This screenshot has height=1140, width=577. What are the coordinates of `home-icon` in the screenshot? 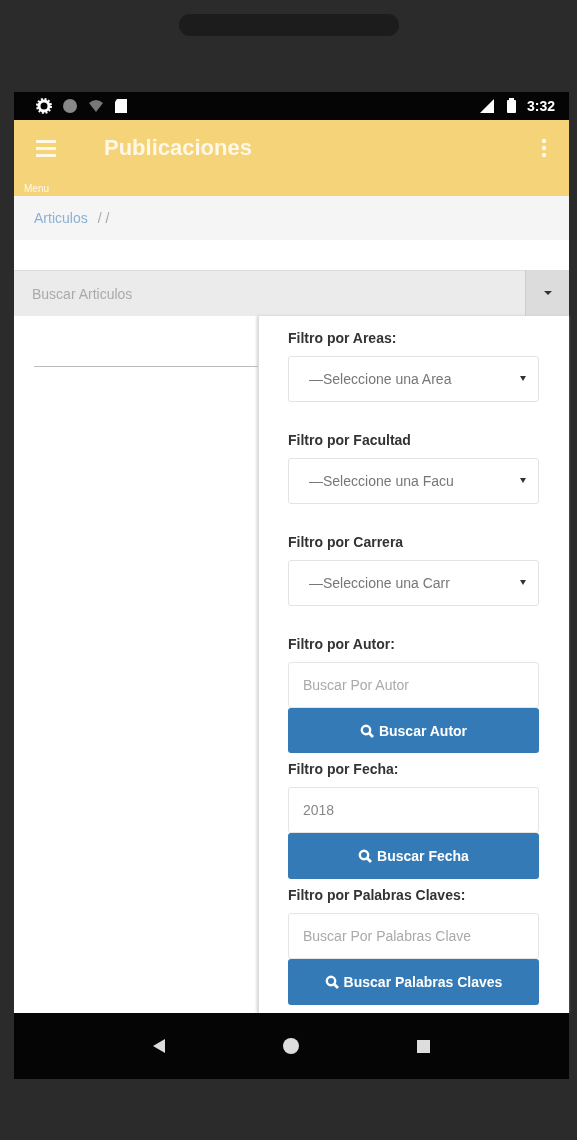 It's located at (291, 1046).